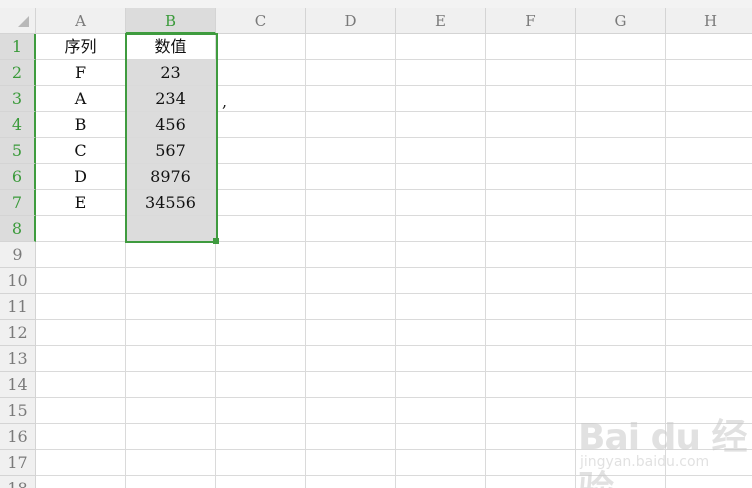  What do you see at coordinates (81, 73) in the screenshot?
I see `cell-a2: F` at bounding box center [81, 73].